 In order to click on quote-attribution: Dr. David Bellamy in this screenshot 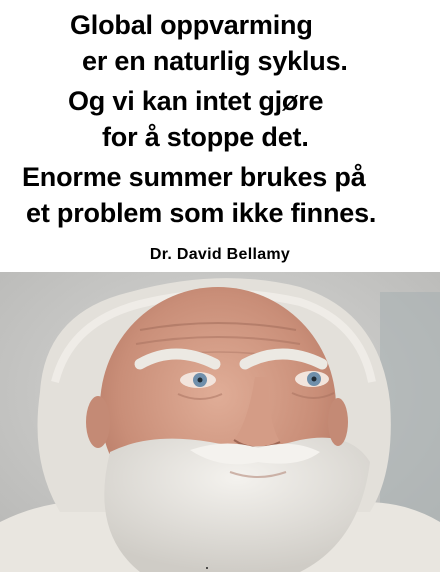, I will do `click(220, 254)`.